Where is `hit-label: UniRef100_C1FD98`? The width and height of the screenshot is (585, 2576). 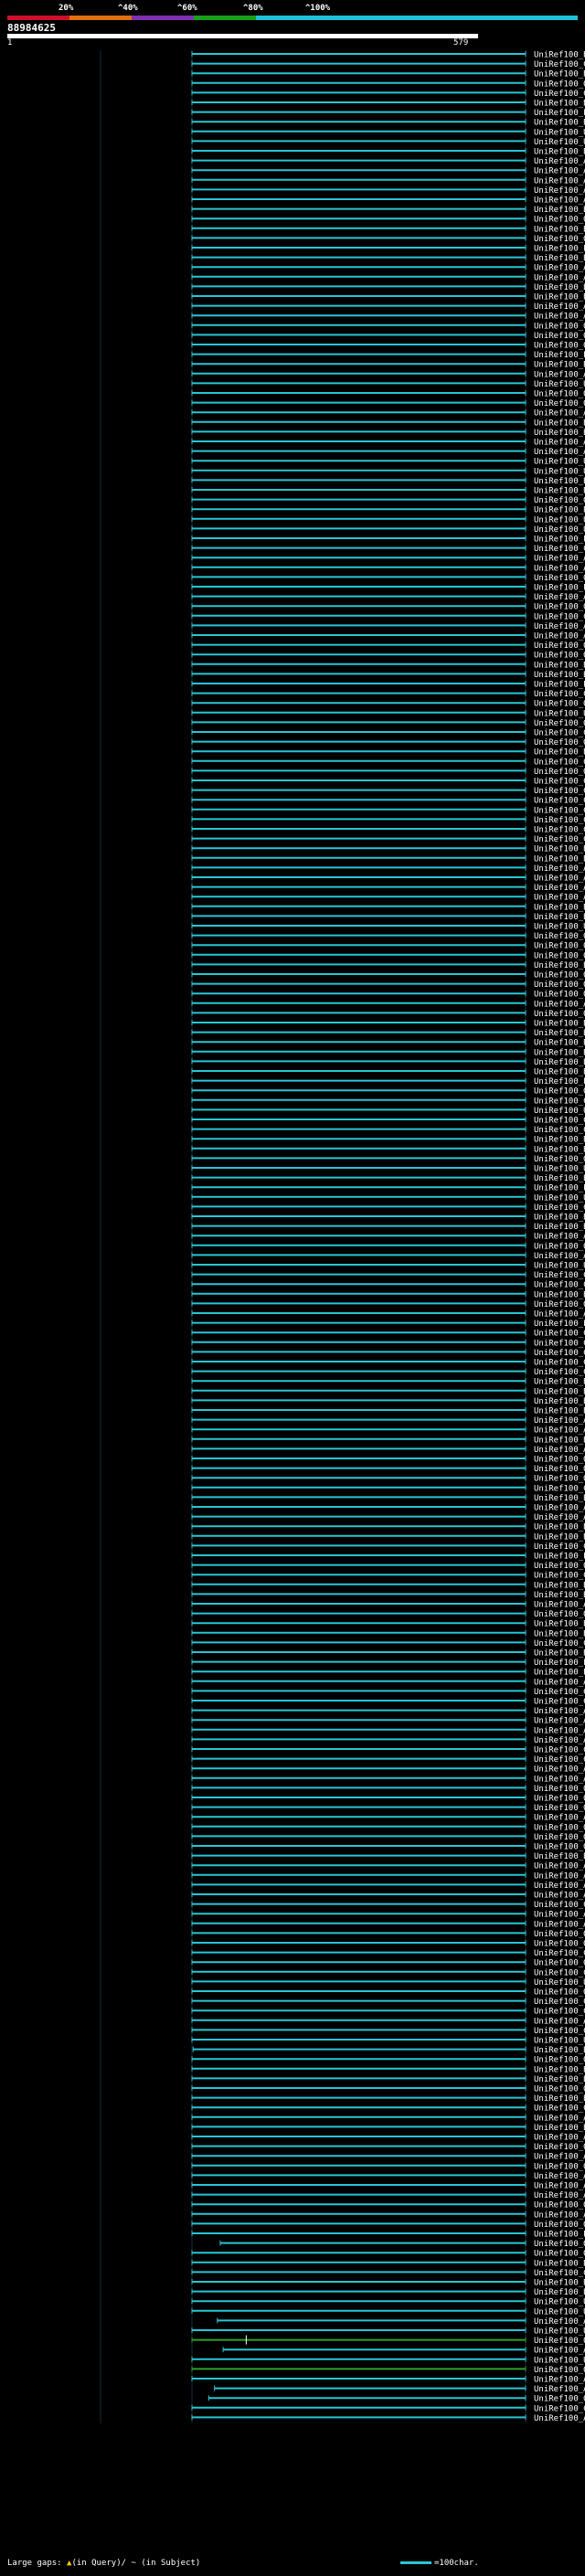
hit-label: UniRef100_C1FD98 is located at coordinates (560, 1275).